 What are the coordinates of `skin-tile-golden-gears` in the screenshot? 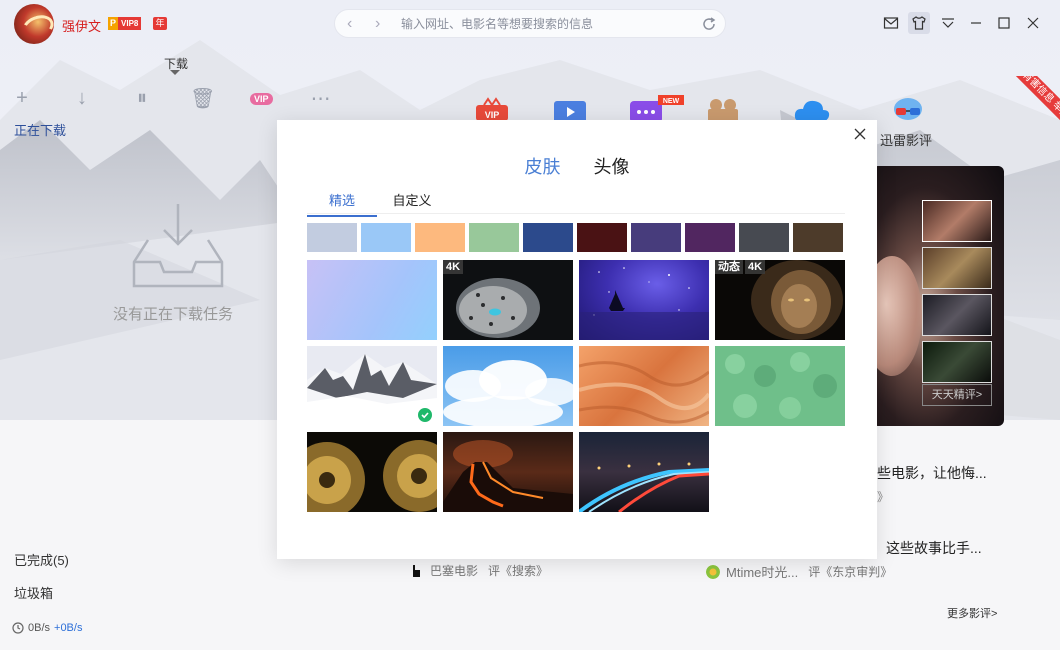 It's located at (372, 472).